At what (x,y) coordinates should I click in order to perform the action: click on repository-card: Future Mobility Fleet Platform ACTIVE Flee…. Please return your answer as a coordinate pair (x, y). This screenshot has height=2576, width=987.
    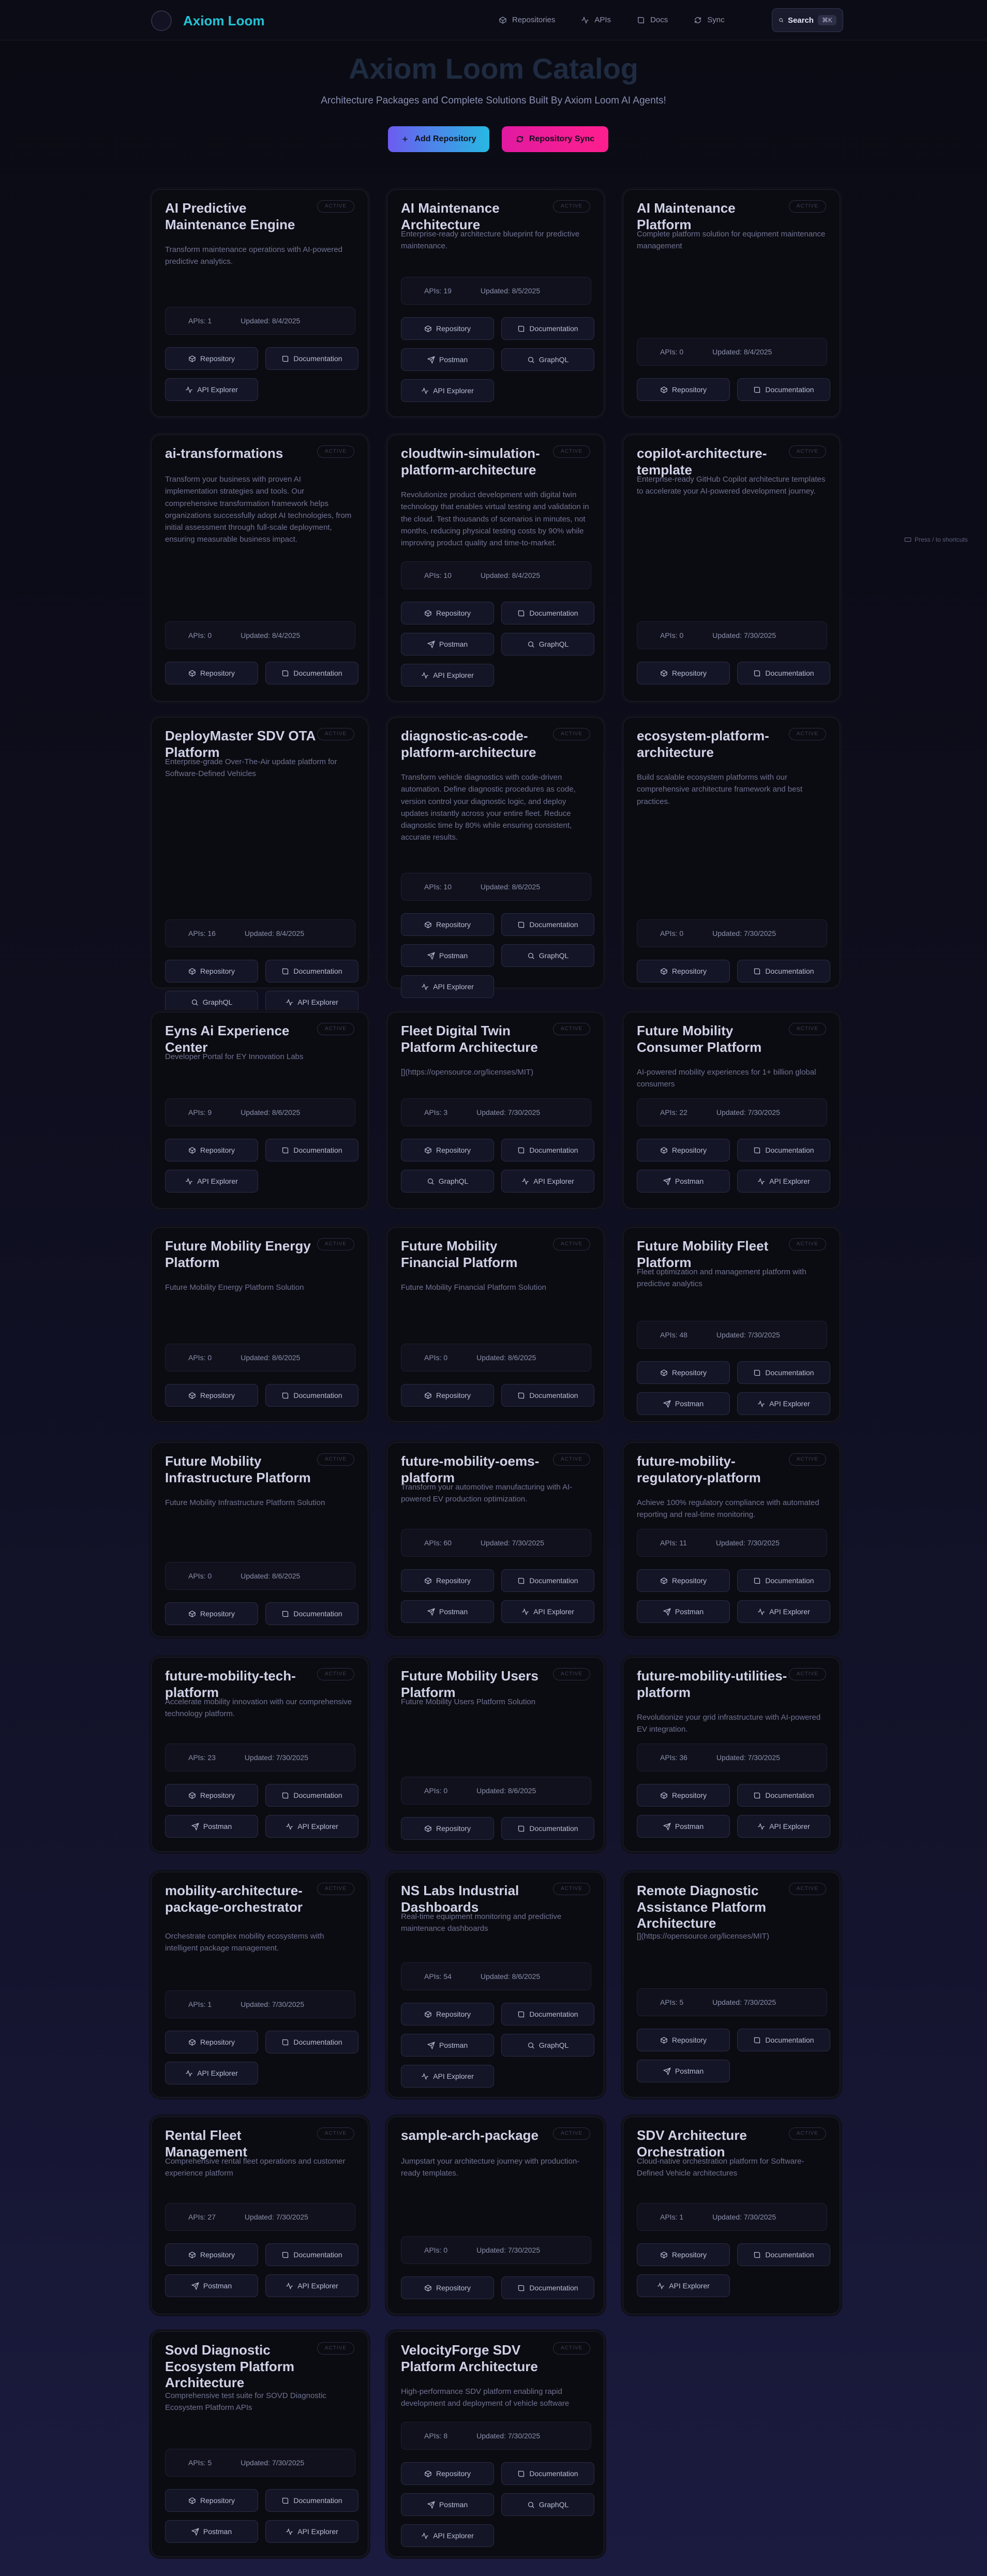
    Looking at the image, I should click on (731, 1325).